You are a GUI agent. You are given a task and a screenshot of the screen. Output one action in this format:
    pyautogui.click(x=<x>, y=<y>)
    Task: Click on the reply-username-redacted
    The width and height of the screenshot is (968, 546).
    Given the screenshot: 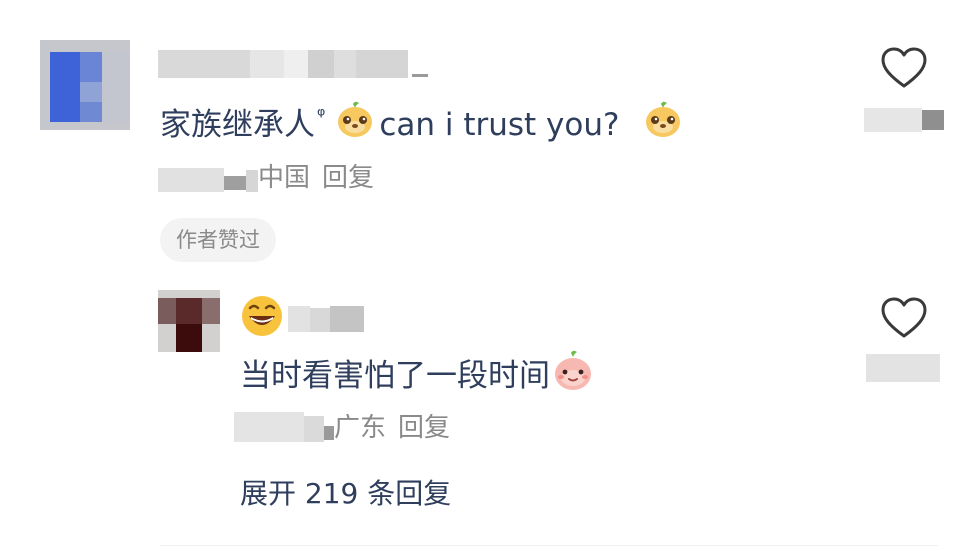 What is the action you would take?
    pyautogui.click(x=326, y=319)
    